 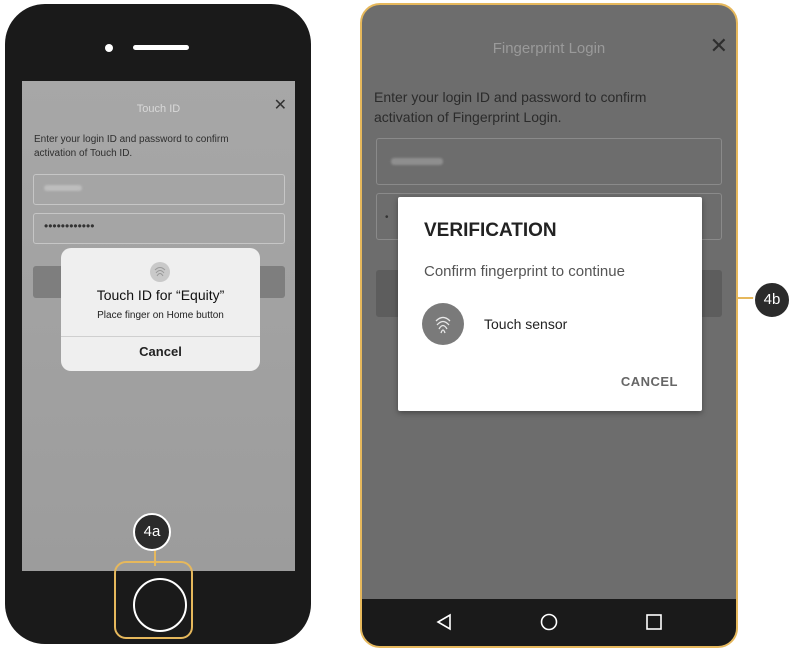 What do you see at coordinates (654, 622) in the screenshot?
I see `recent-square-icon` at bounding box center [654, 622].